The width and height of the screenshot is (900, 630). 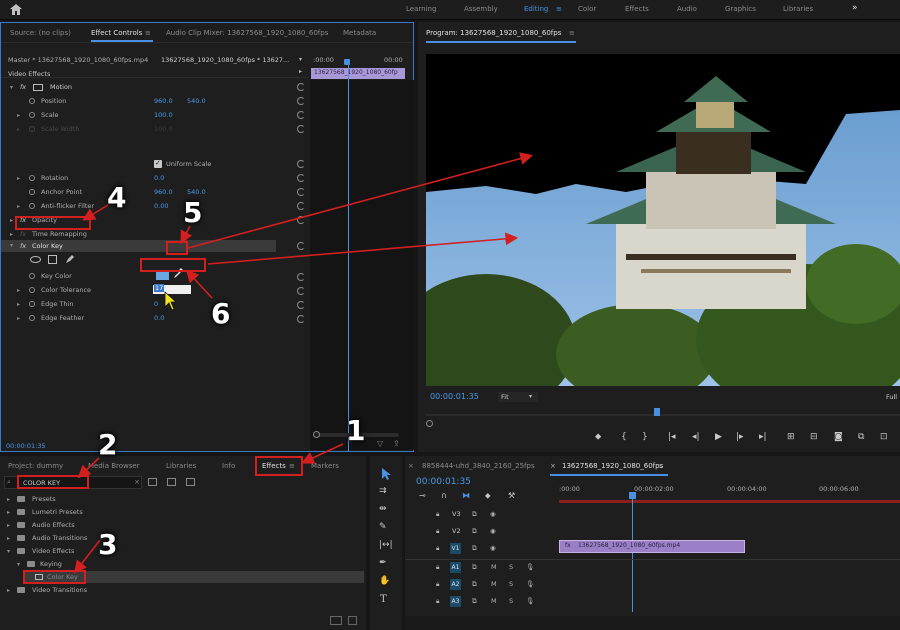 What do you see at coordinates (358, 73) in the screenshot?
I see `ec-clip-bar: 13627568_1920_1080_60fp` at bounding box center [358, 73].